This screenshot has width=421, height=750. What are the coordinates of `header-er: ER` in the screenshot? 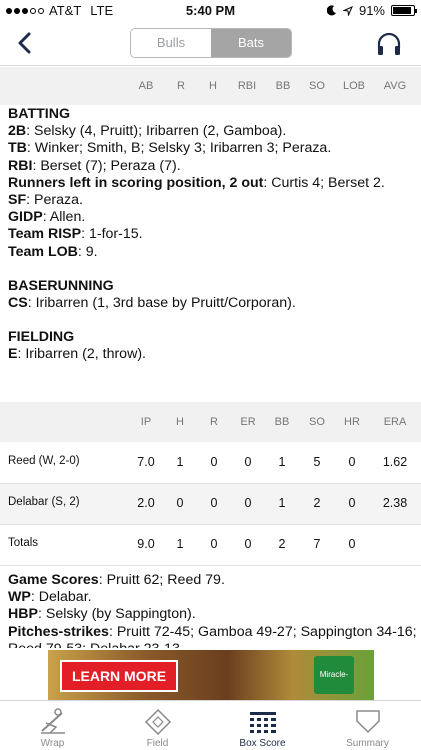 It's located at (248, 422).